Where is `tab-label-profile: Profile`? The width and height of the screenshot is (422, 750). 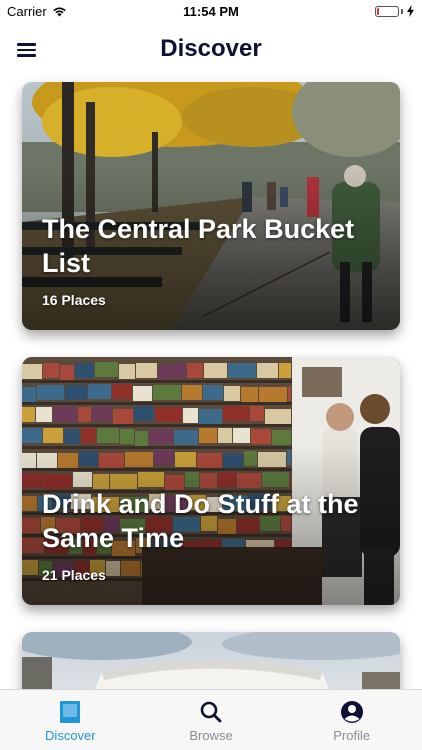 tab-label-profile: Profile is located at coordinates (352, 735).